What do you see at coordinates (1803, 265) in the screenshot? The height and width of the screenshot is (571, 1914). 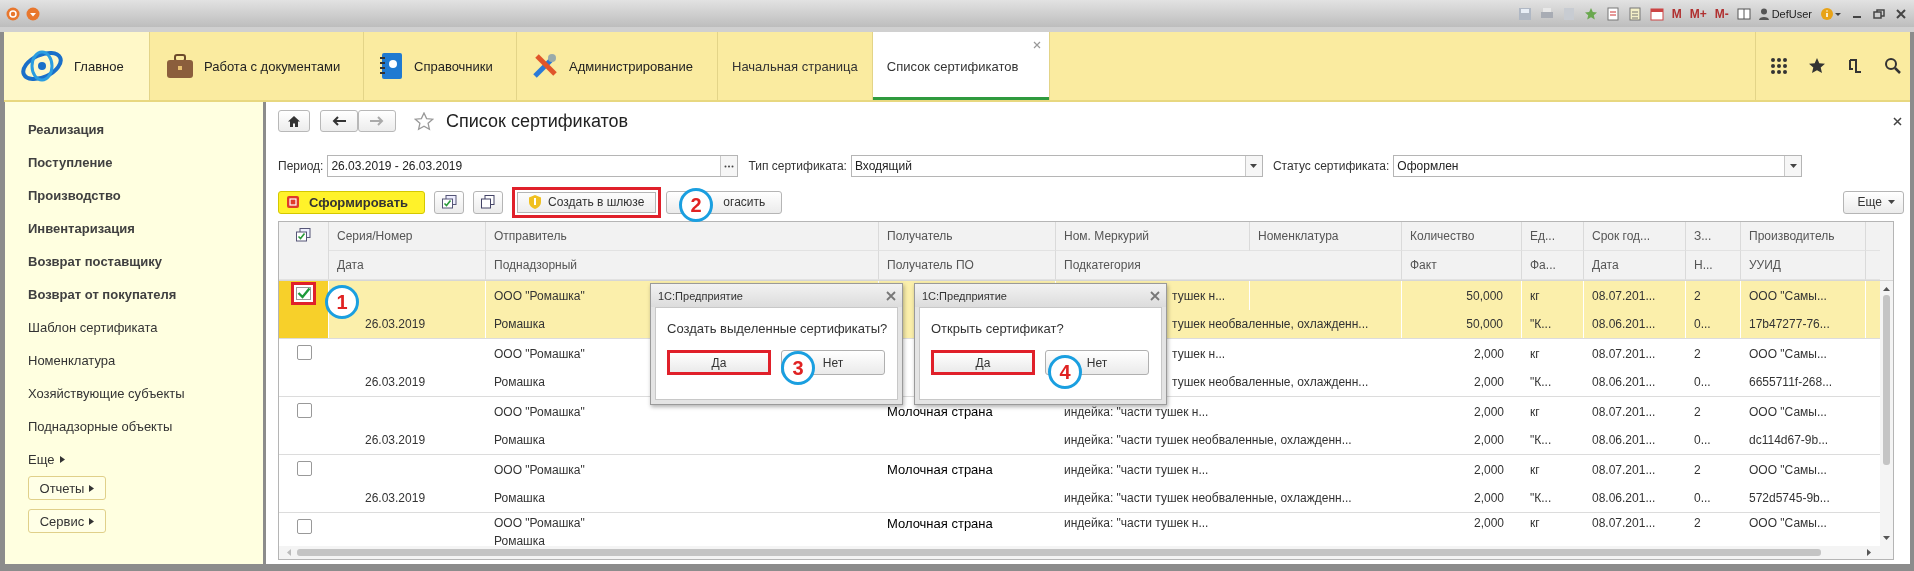 I see `column-header: УУИД` at bounding box center [1803, 265].